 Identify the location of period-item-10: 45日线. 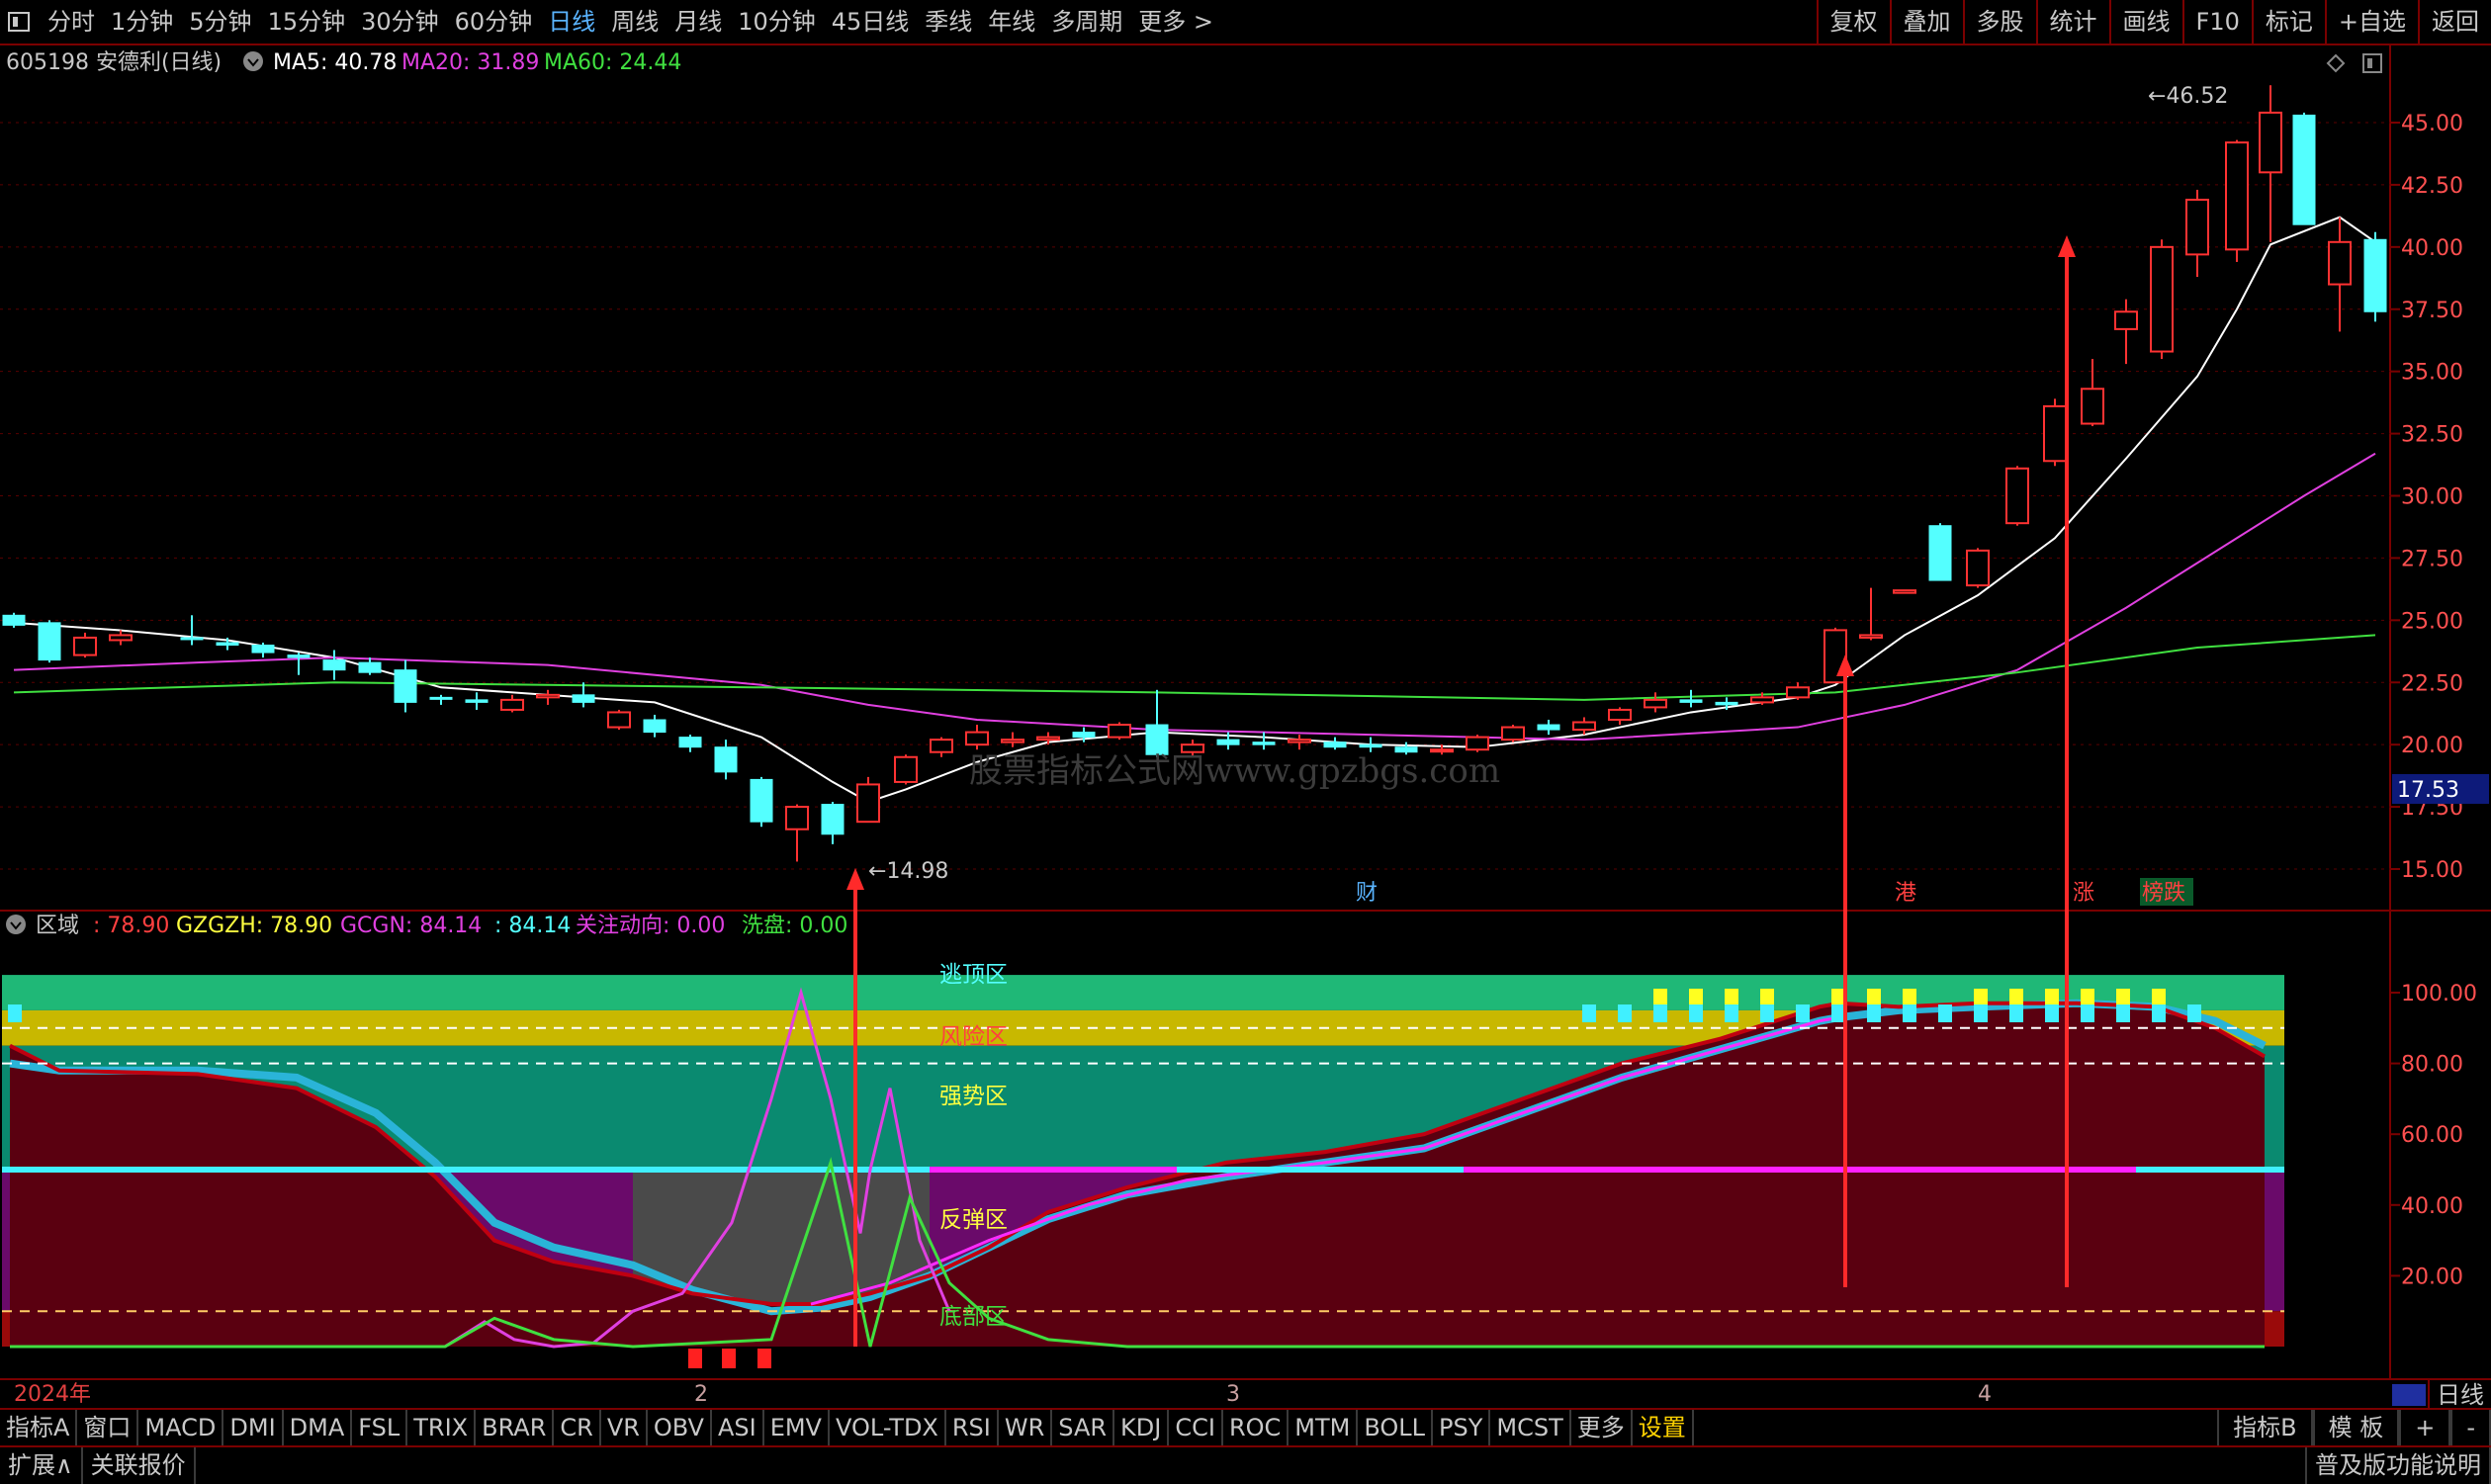
(871, 22).